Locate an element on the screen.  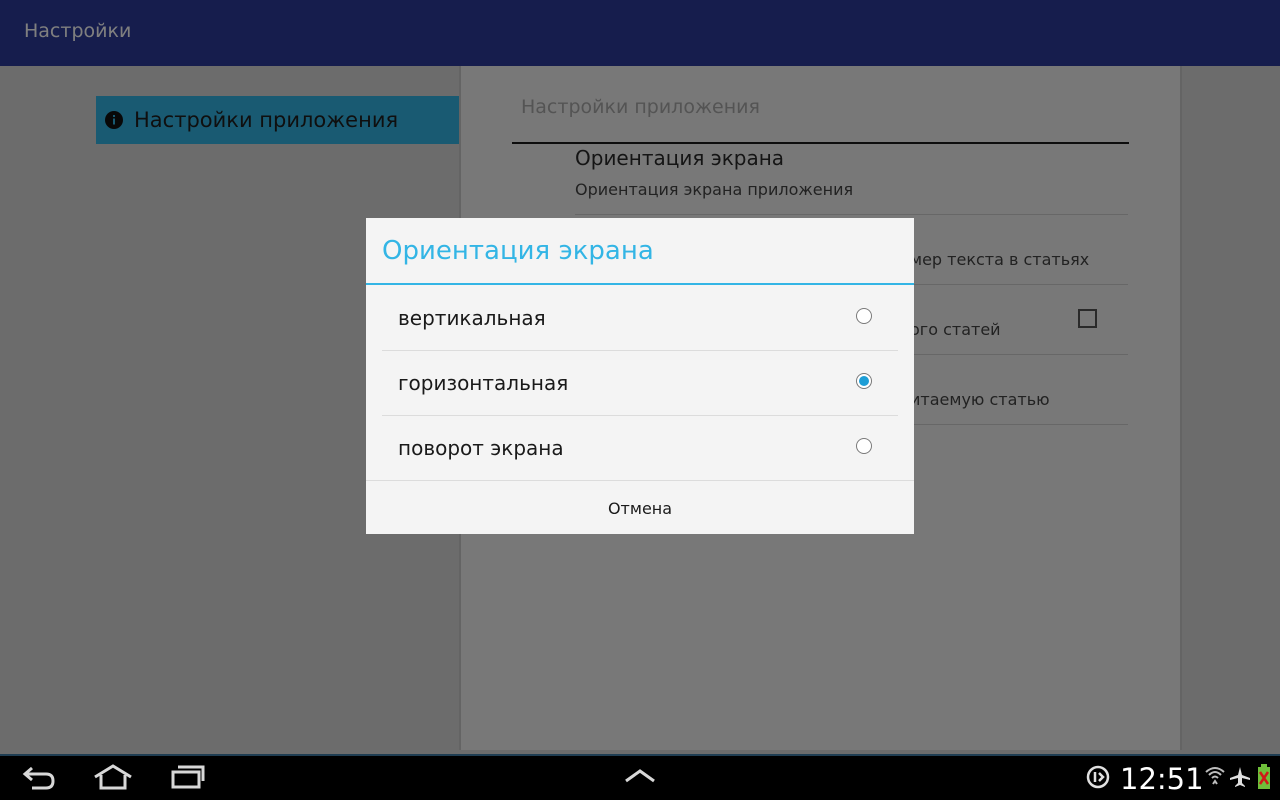
dialog-title: Ориентация экрана is located at coordinates (518, 251).